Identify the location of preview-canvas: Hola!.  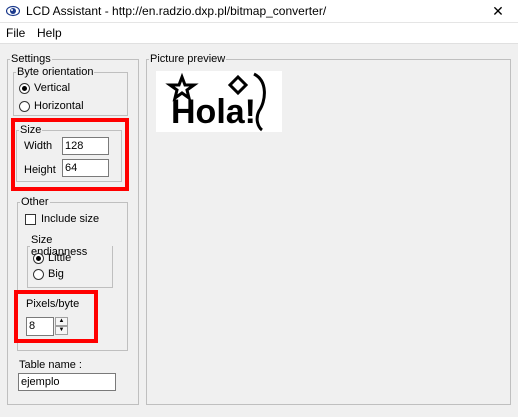
(219, 101).